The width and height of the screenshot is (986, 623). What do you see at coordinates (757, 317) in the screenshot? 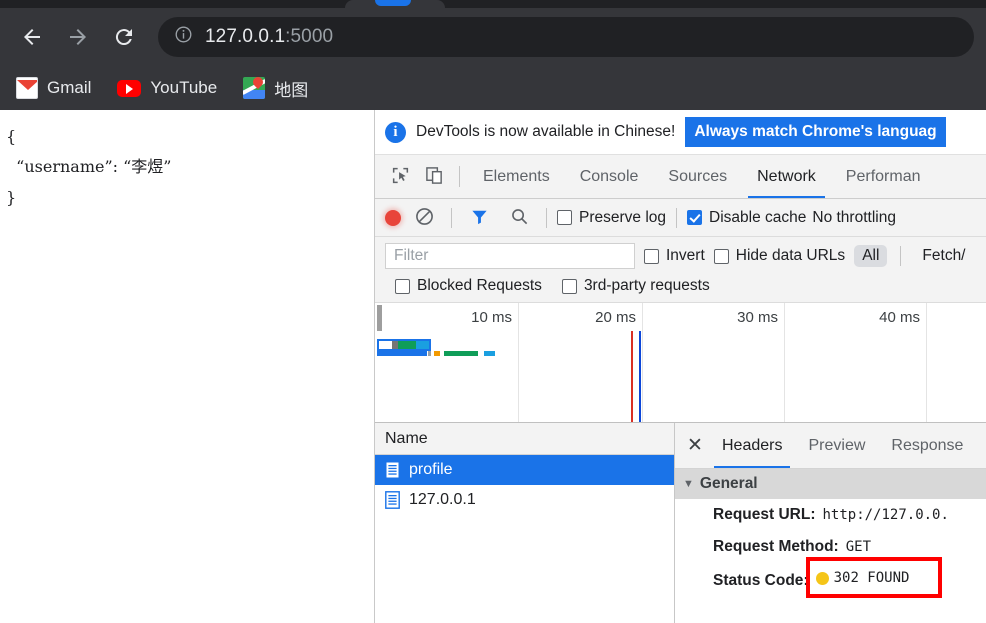
I see `timeline-tick-label: 30 ms` at bounding box center [757, 317].